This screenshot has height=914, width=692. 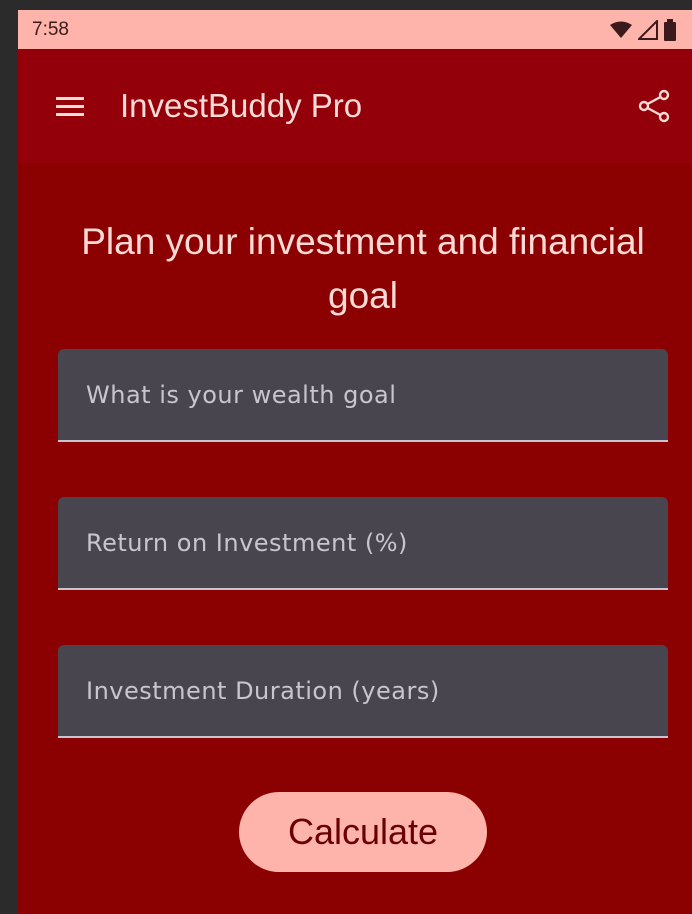 I want to click on battery-icon, so click(x=670, y=29).